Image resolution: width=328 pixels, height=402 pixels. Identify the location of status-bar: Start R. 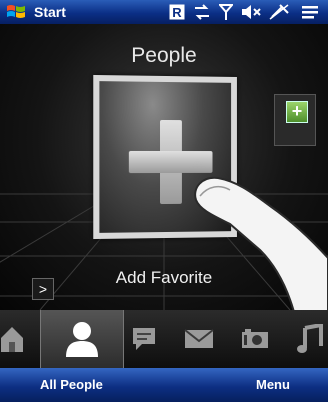
(164, 12).